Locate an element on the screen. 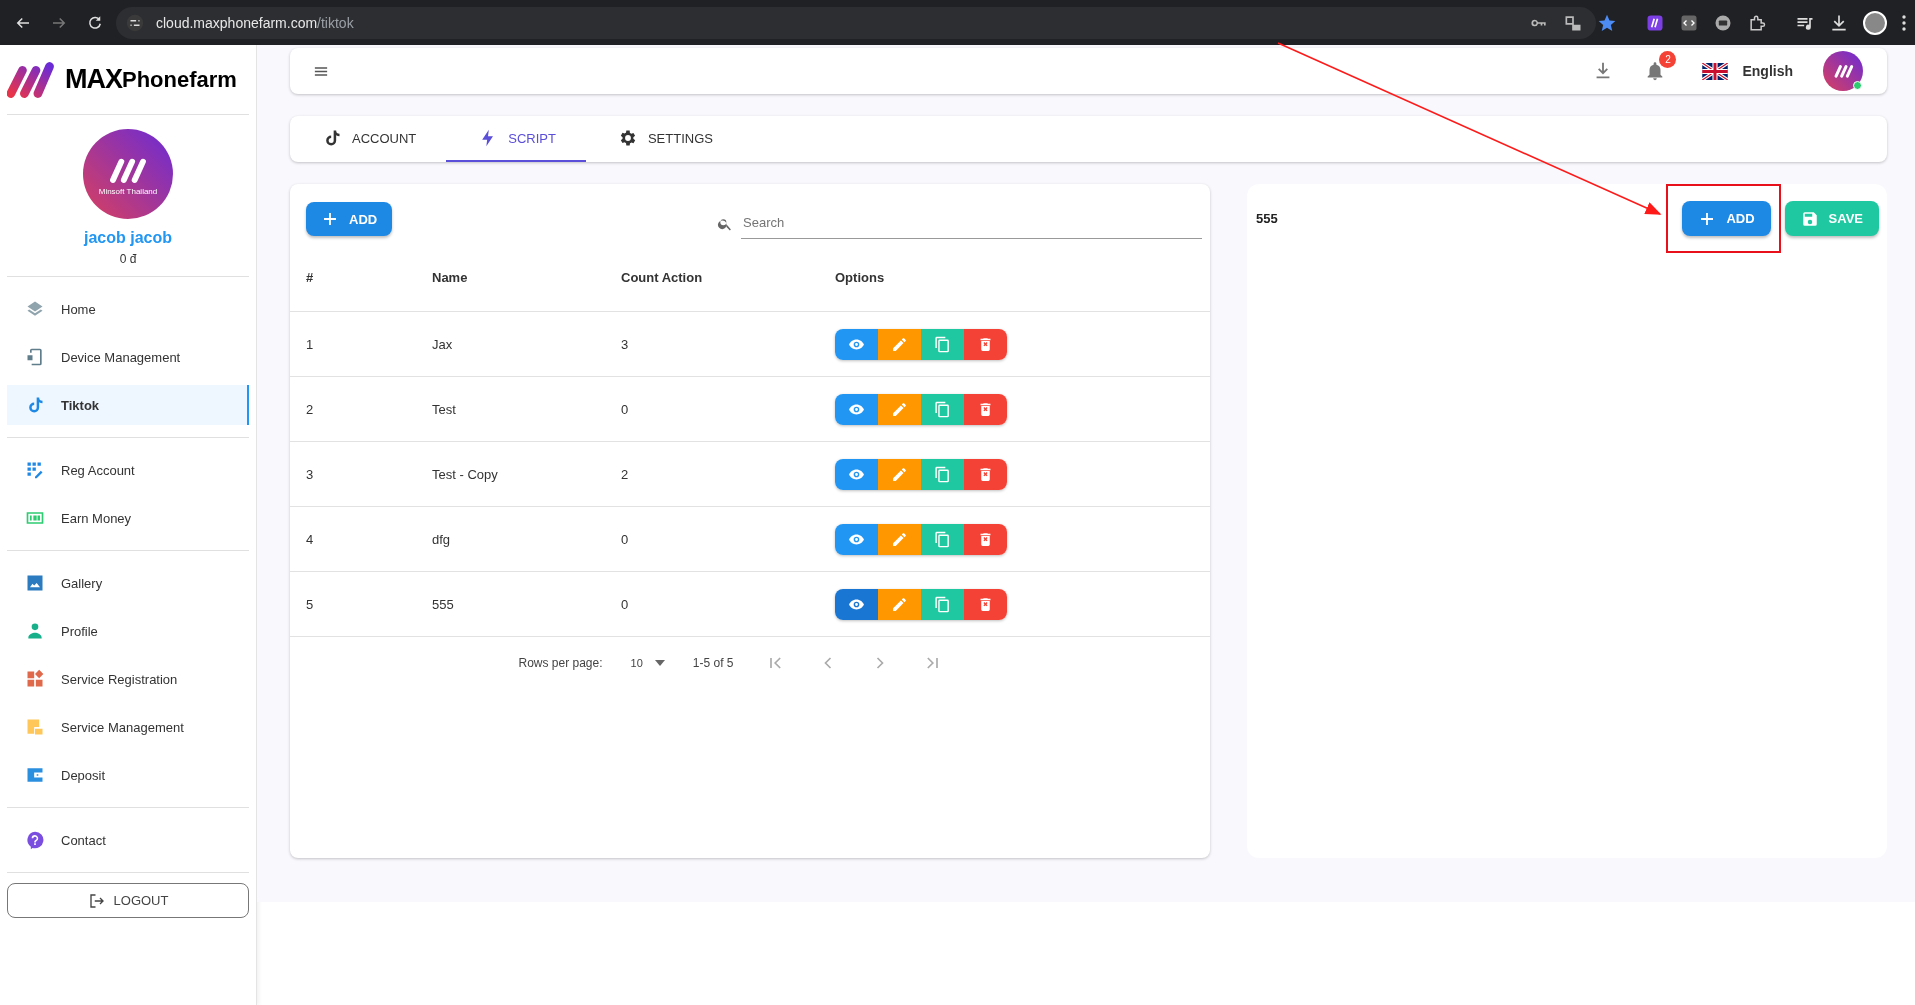 This screenshot has height=1005, width=1915. page-range: 1-5 of 5 is located at coordinates (713, 663).